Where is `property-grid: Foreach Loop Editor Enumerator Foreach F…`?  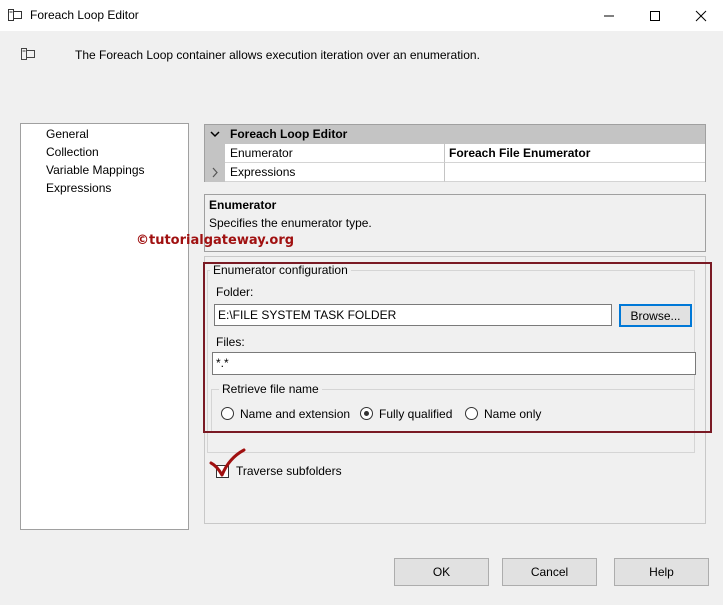
property-grid: Foreach Loop Editor Enumerator Foreach F… is located at coordinates (455, 153).